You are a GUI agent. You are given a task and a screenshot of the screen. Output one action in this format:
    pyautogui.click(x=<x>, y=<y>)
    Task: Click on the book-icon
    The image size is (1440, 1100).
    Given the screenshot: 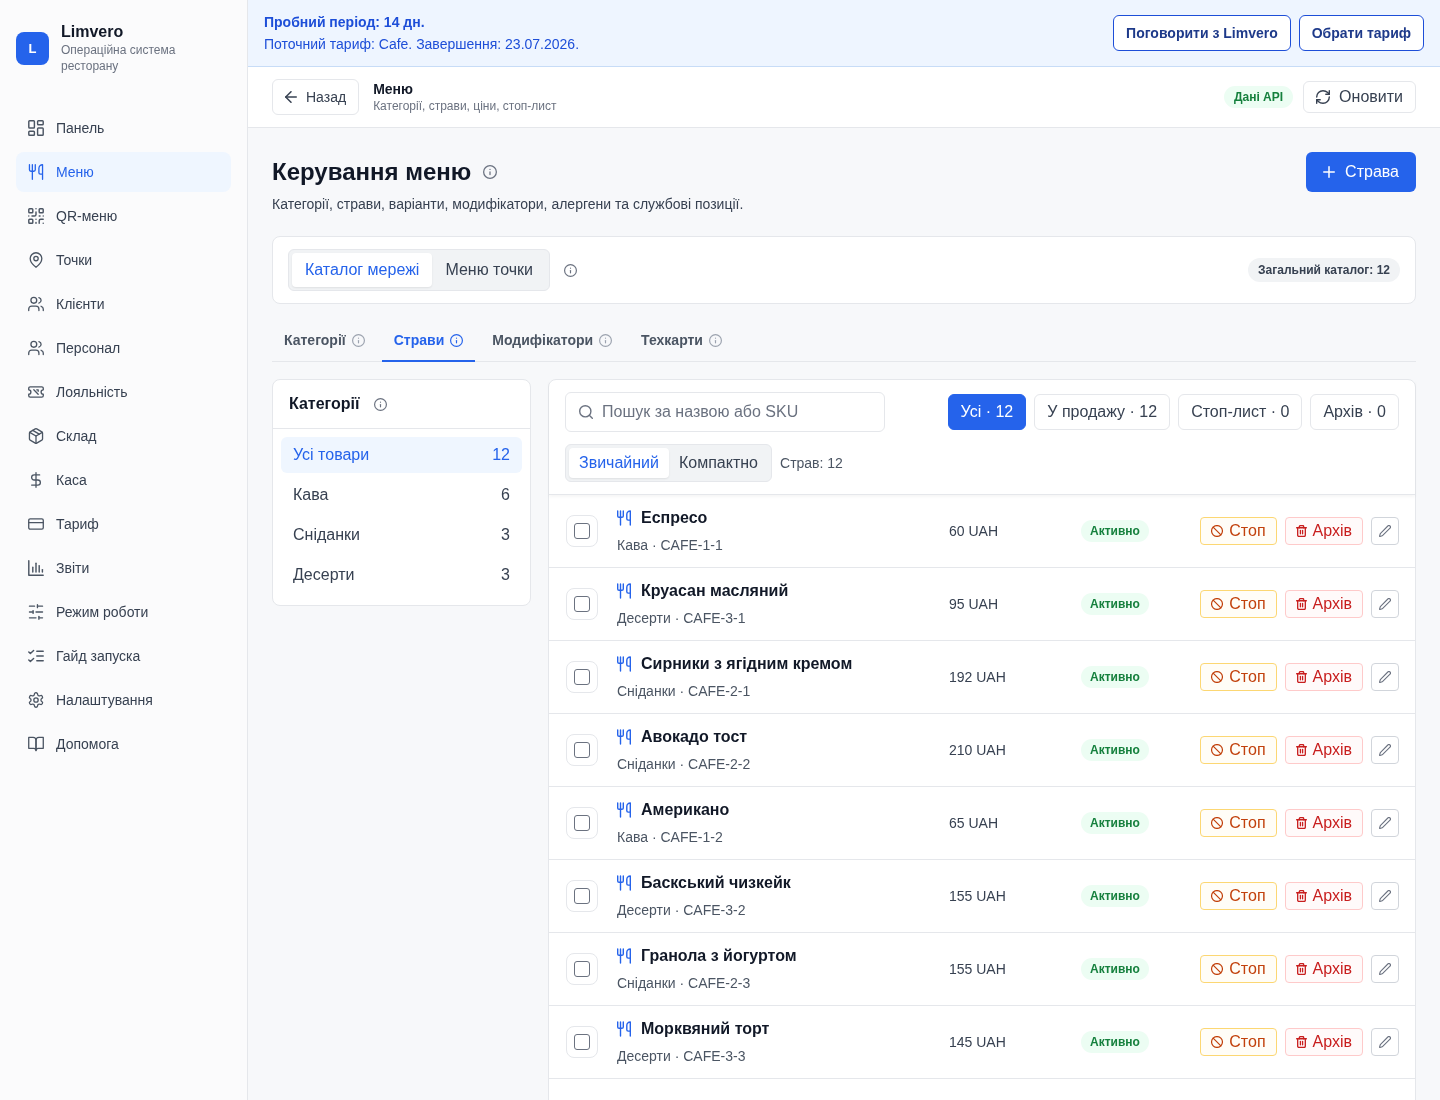 What is the action you would take?
    pyautogui.click(x=36, y=744)
    